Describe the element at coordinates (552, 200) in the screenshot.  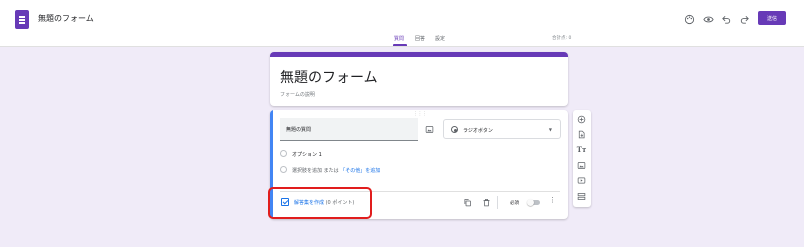
I see `more-options-icon: ⋮` at that location.